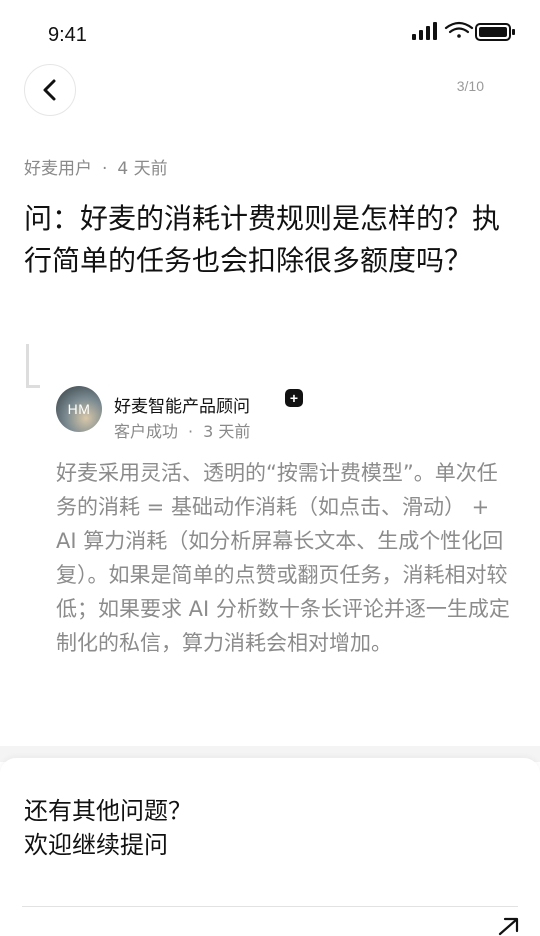 Image resolution: width=540 pixels, height=936 pixels. What do you see at coordinates (79, 409) in the screenshot?
I see `avatar: HM` at bounding box center [79, 409].